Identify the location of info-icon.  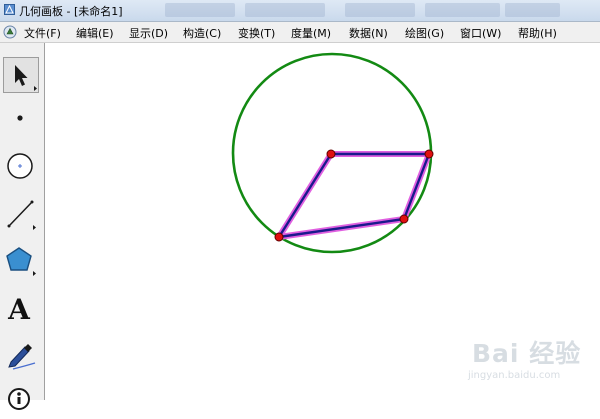
(19, 399).